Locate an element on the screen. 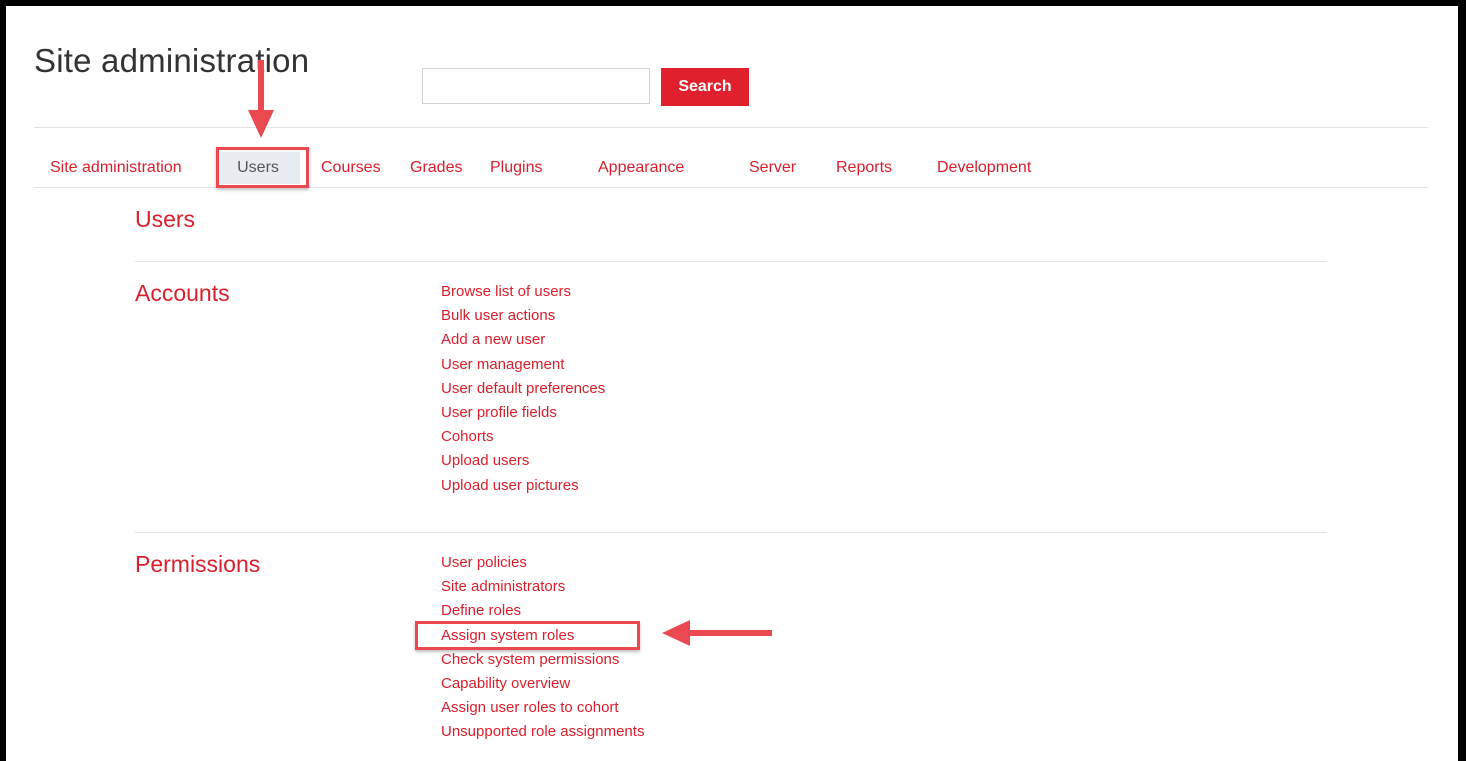  assign-system-roles-highlight is located at coordinates (527, 635).